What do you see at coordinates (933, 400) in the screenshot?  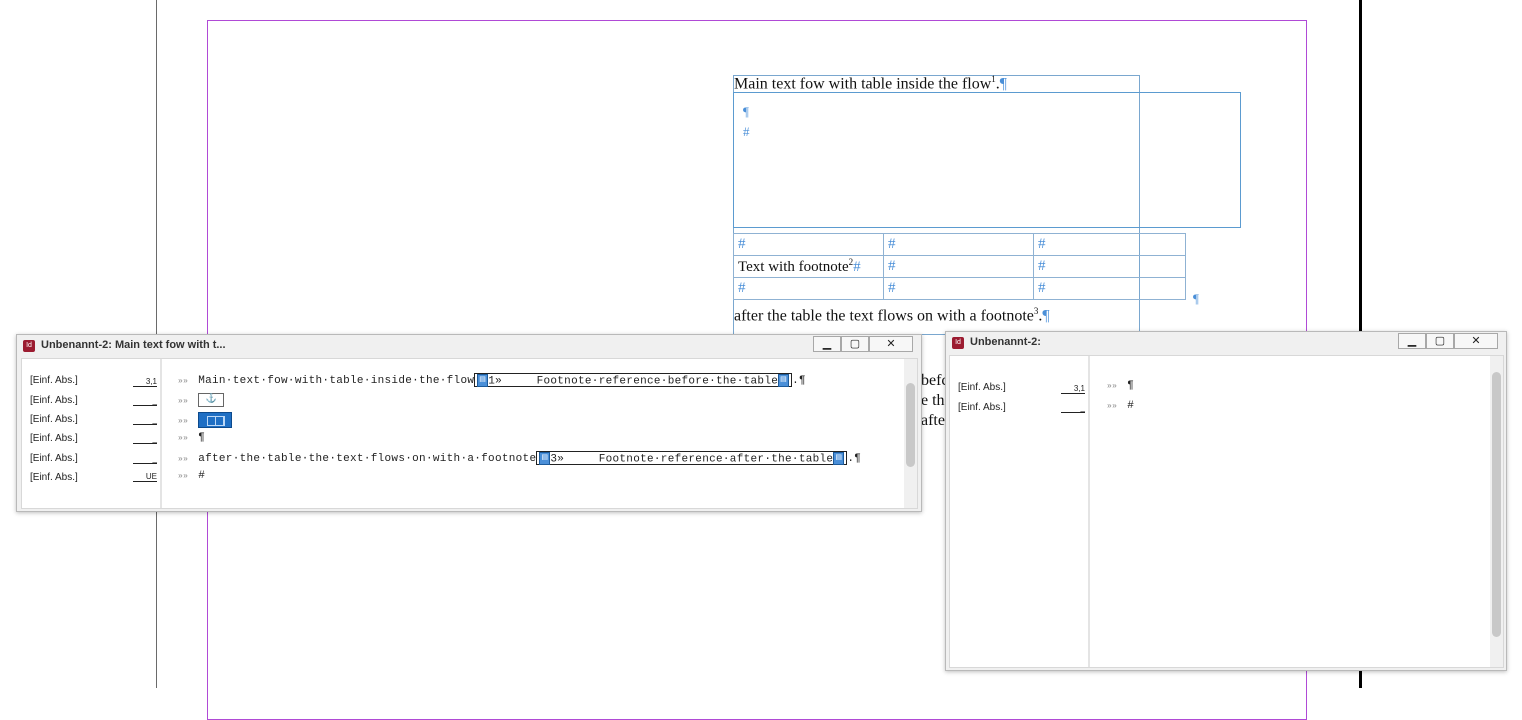 I see `peek-text-2: e th` at bounding box center [933, 400].